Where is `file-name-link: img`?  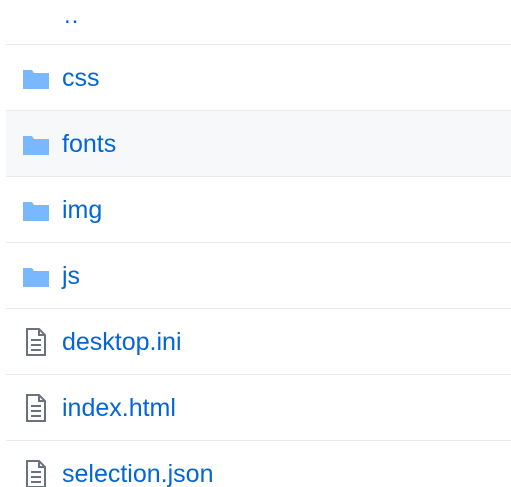 file-name-link: img is located at coordinates (82, 210).